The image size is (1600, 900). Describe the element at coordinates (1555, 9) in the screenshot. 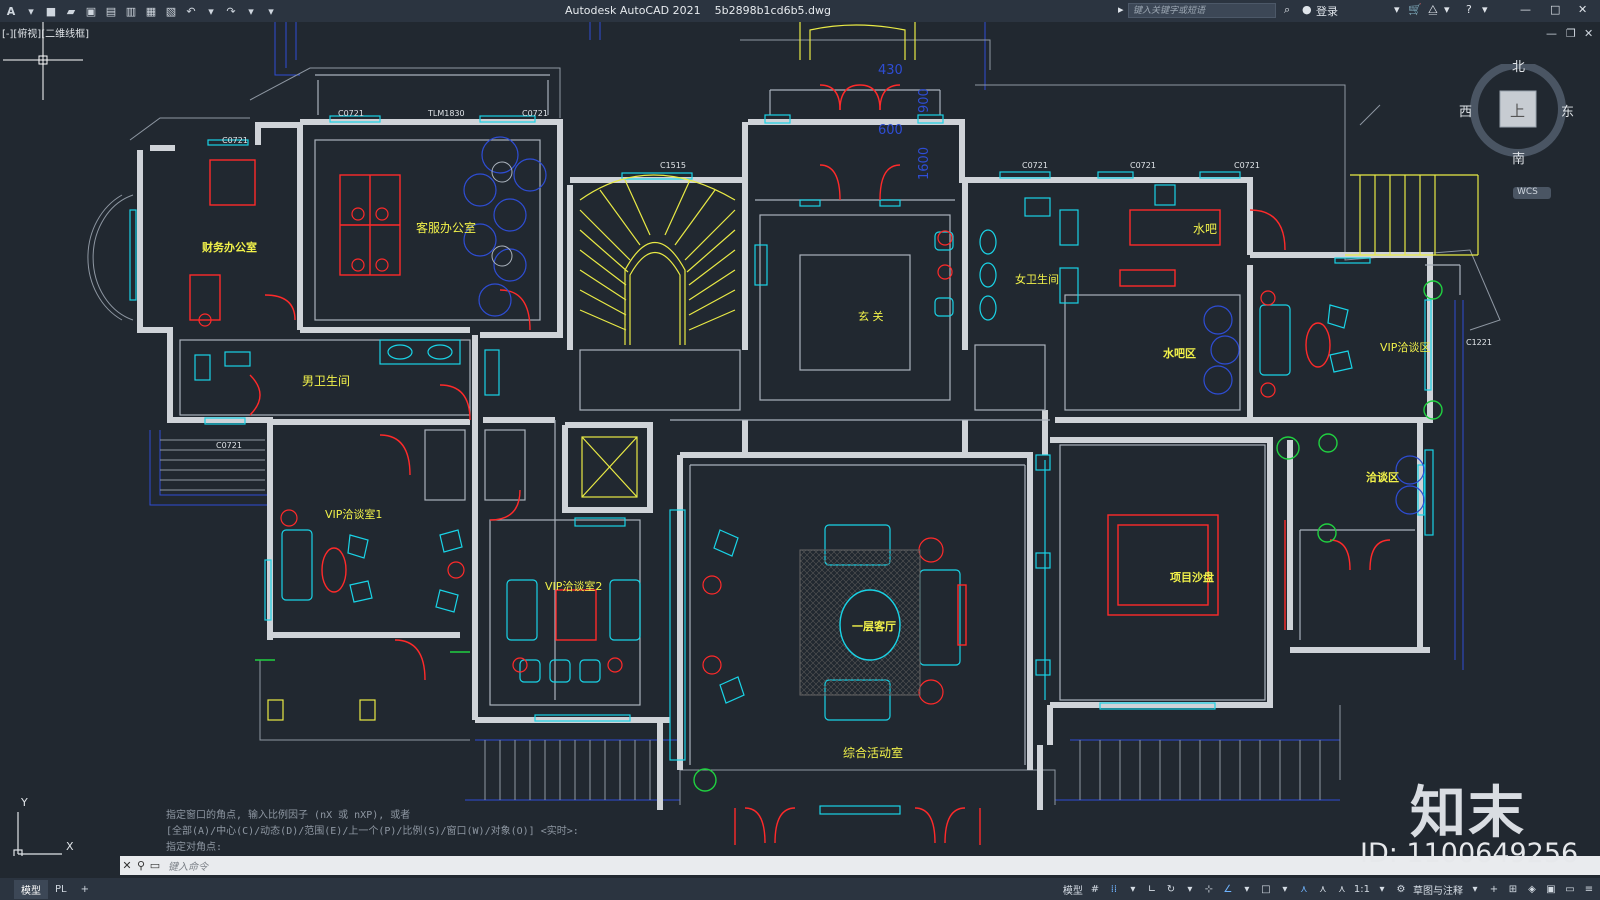

I see `maximize-icon: □` at that location.